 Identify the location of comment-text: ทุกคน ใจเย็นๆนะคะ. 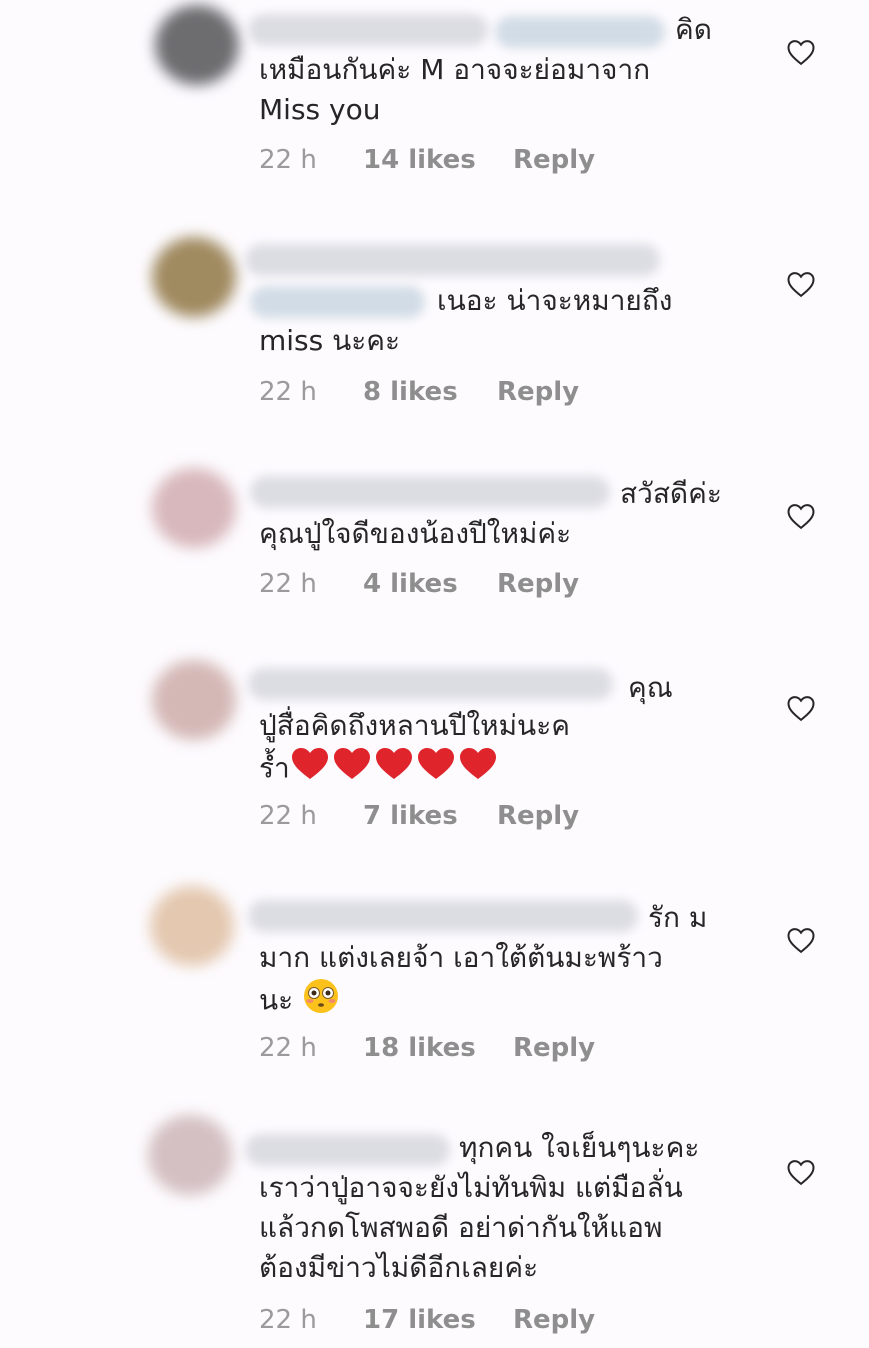
(579, 1147).